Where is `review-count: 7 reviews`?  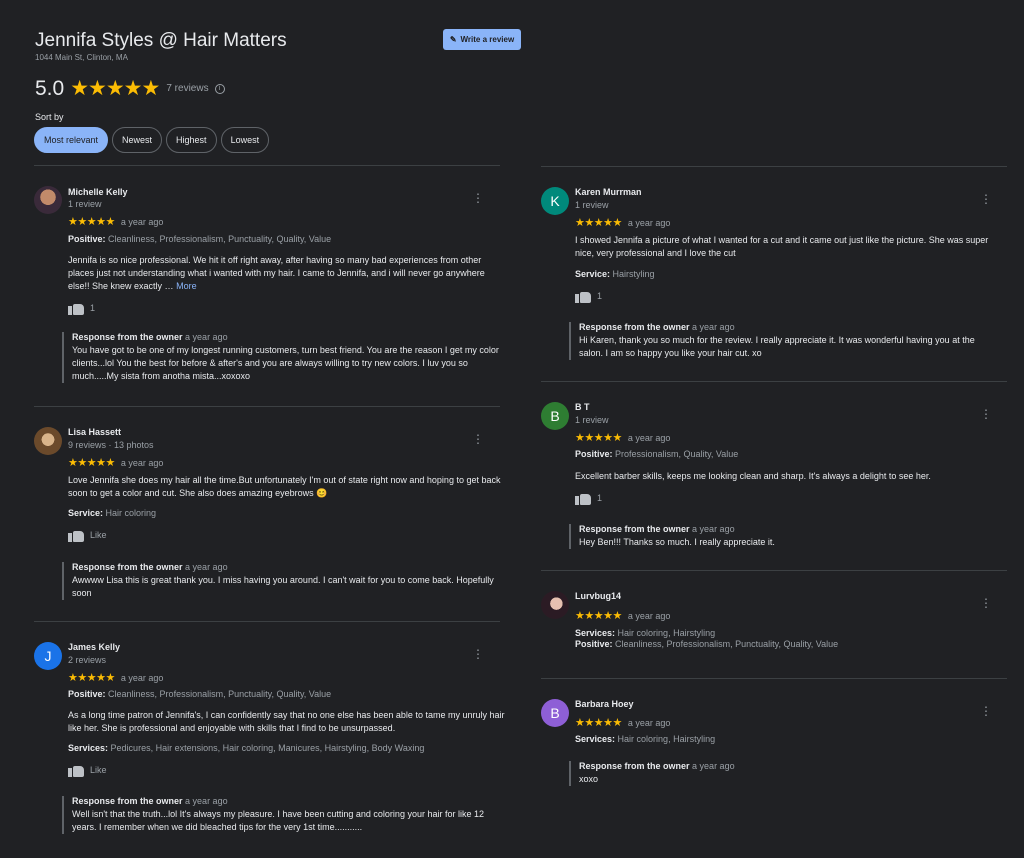 review-count: 7 reviews is located at coordinates (187, 88).